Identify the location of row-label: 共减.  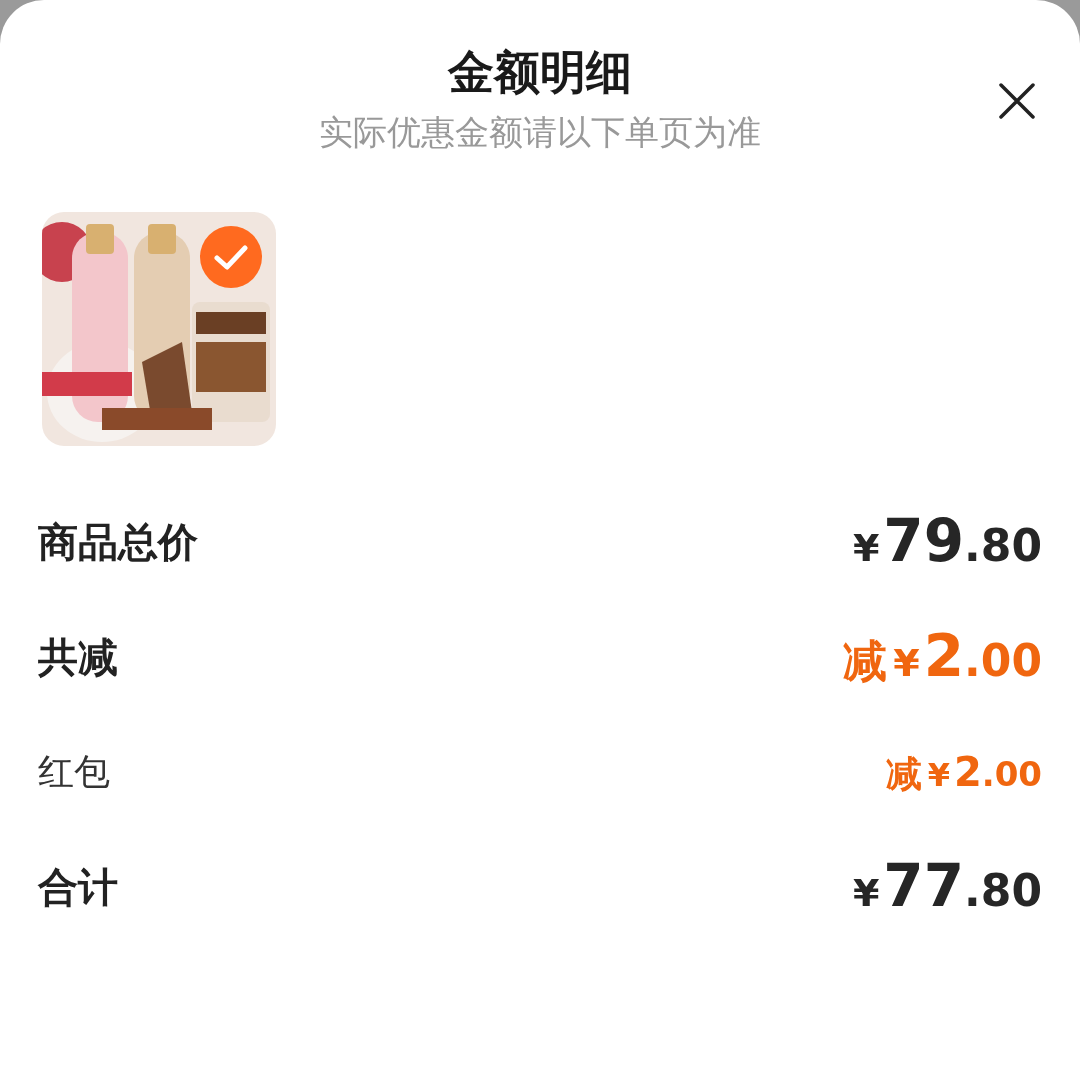
(78, 657).